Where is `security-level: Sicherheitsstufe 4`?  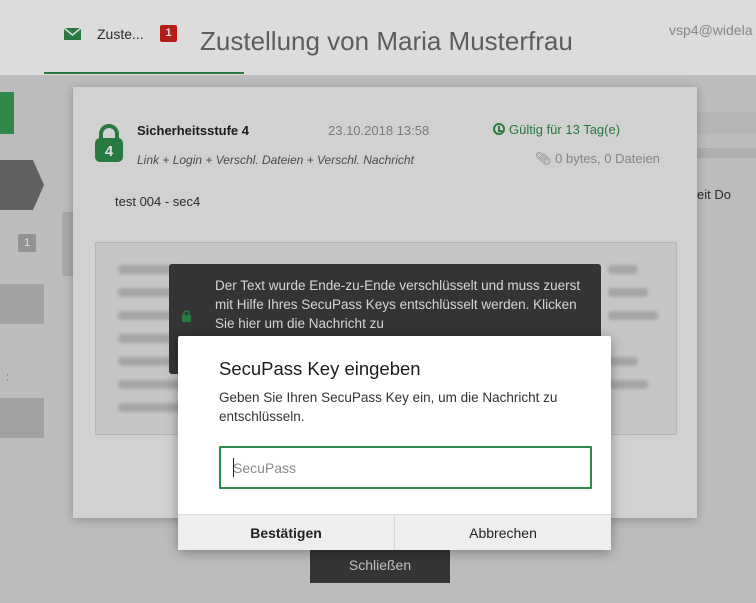
security-level: Sicherheitsstufe 4 is located at coordinates (193, 130).